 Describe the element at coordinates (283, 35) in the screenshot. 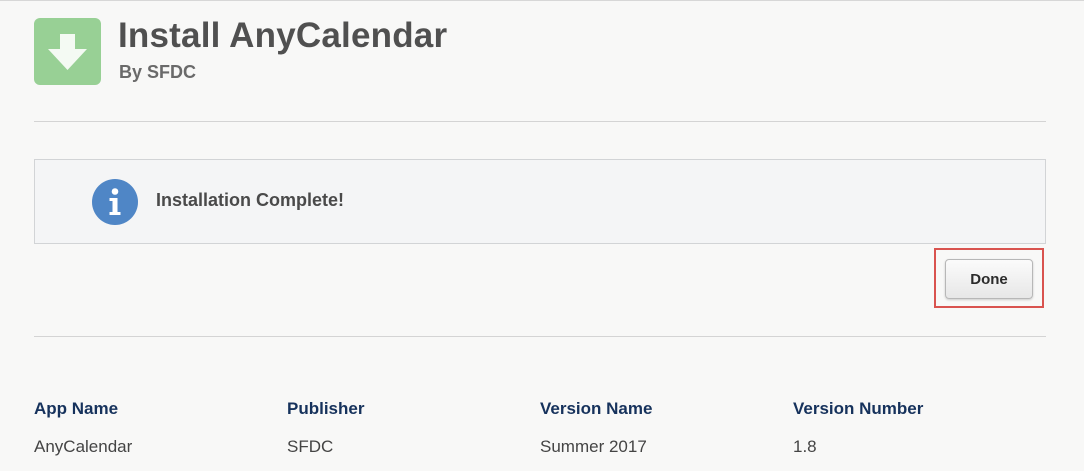

I see `page-title: Install AnyCalendar` at that location.